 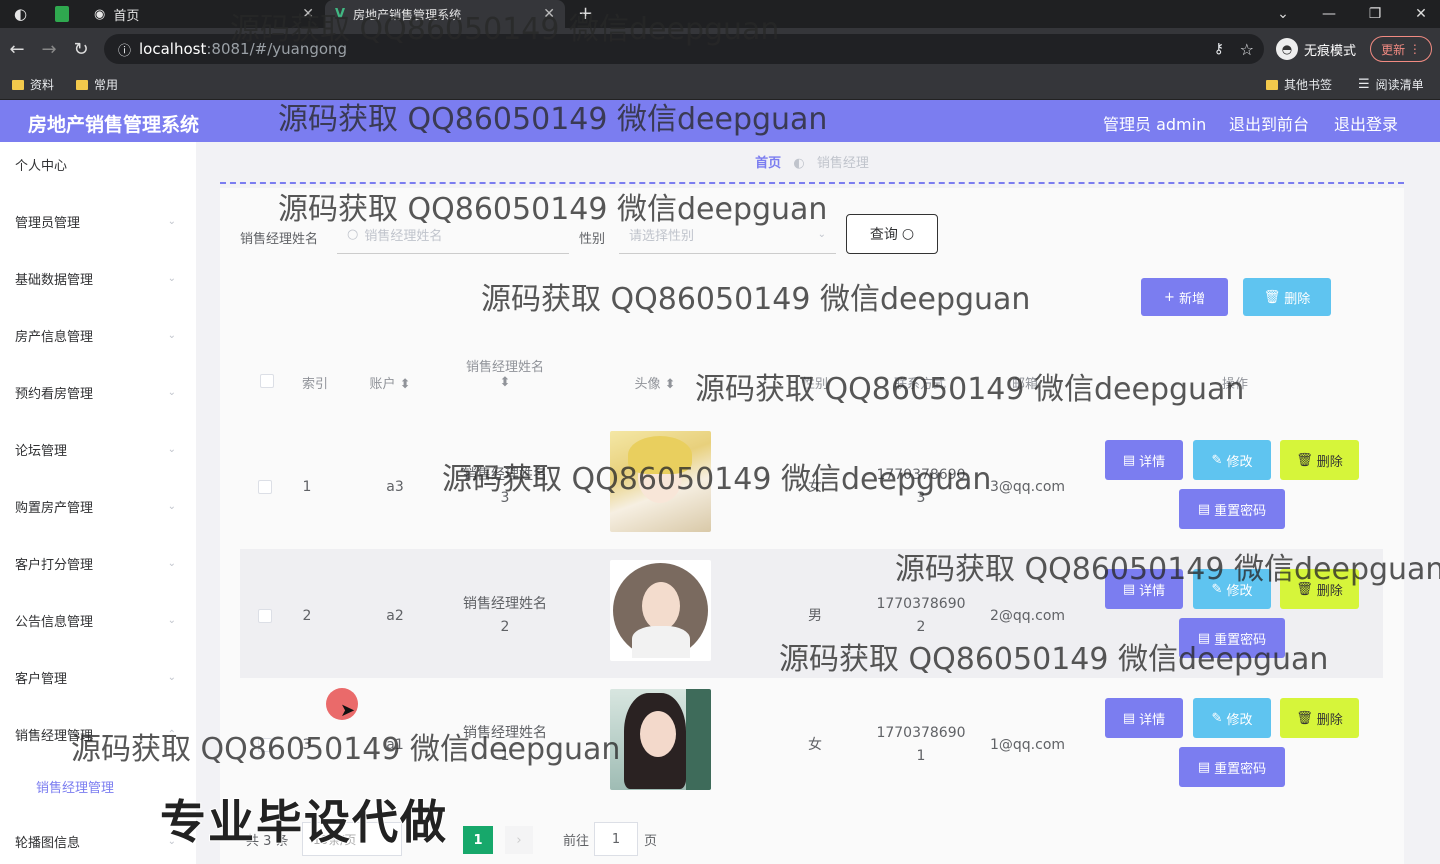 What do you see at coordinates (390, 382) in the screenshot?
I see `col-header-account: 账户 ⬍` at bounding box center [390, 382].